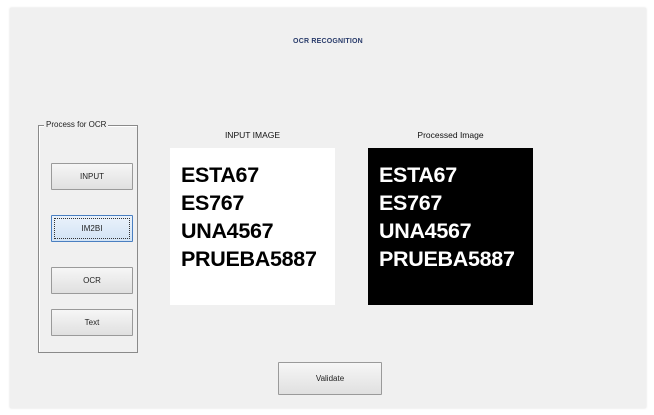  Describe the element at coordinates (92, 176) in the screenshot. I see `input-button: INPUT` at that location.